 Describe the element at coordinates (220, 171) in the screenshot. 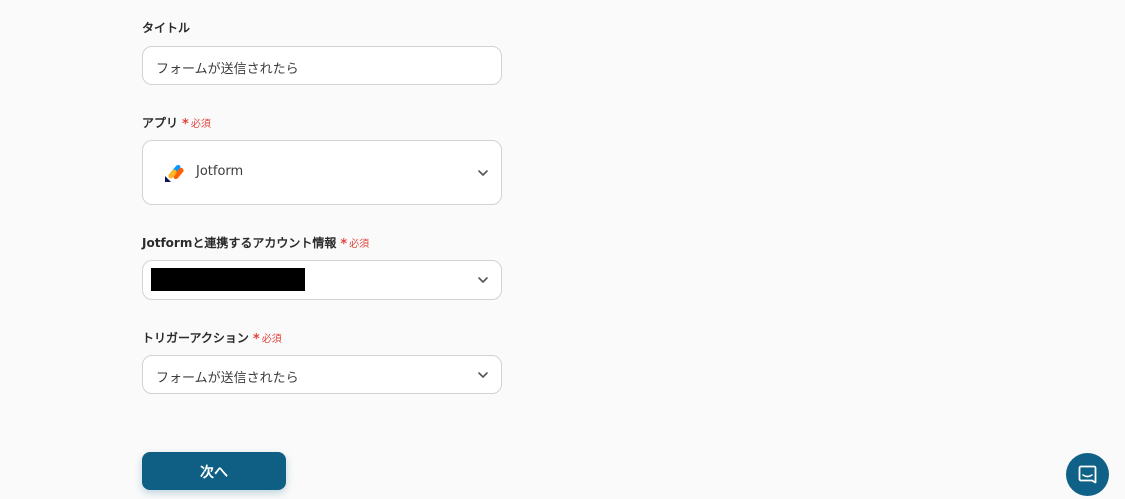

I see `app-select-value: Jotform` at that location.